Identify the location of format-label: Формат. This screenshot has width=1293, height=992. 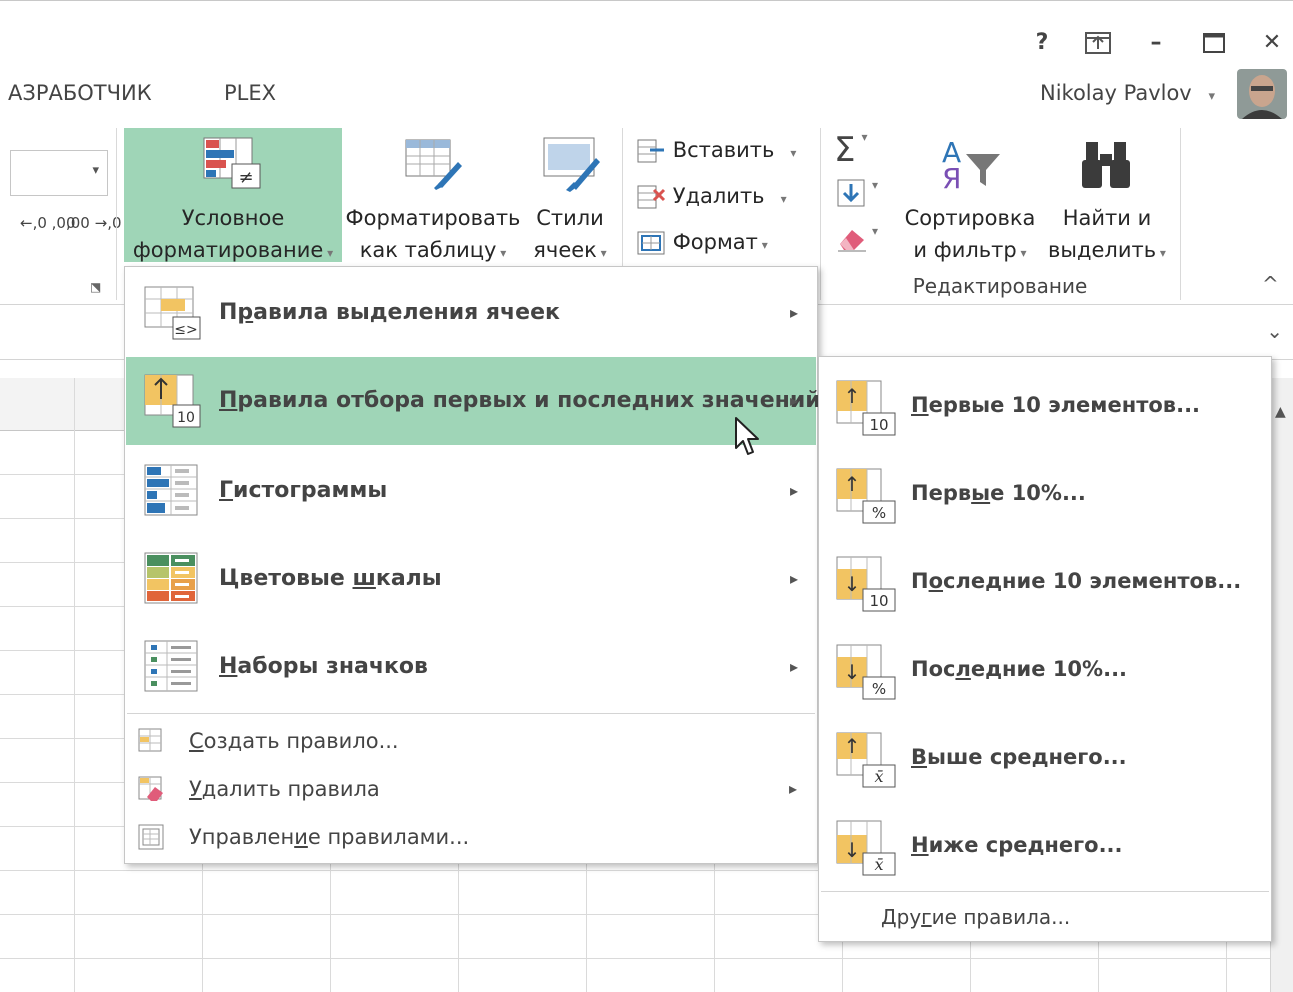
(715, 242).